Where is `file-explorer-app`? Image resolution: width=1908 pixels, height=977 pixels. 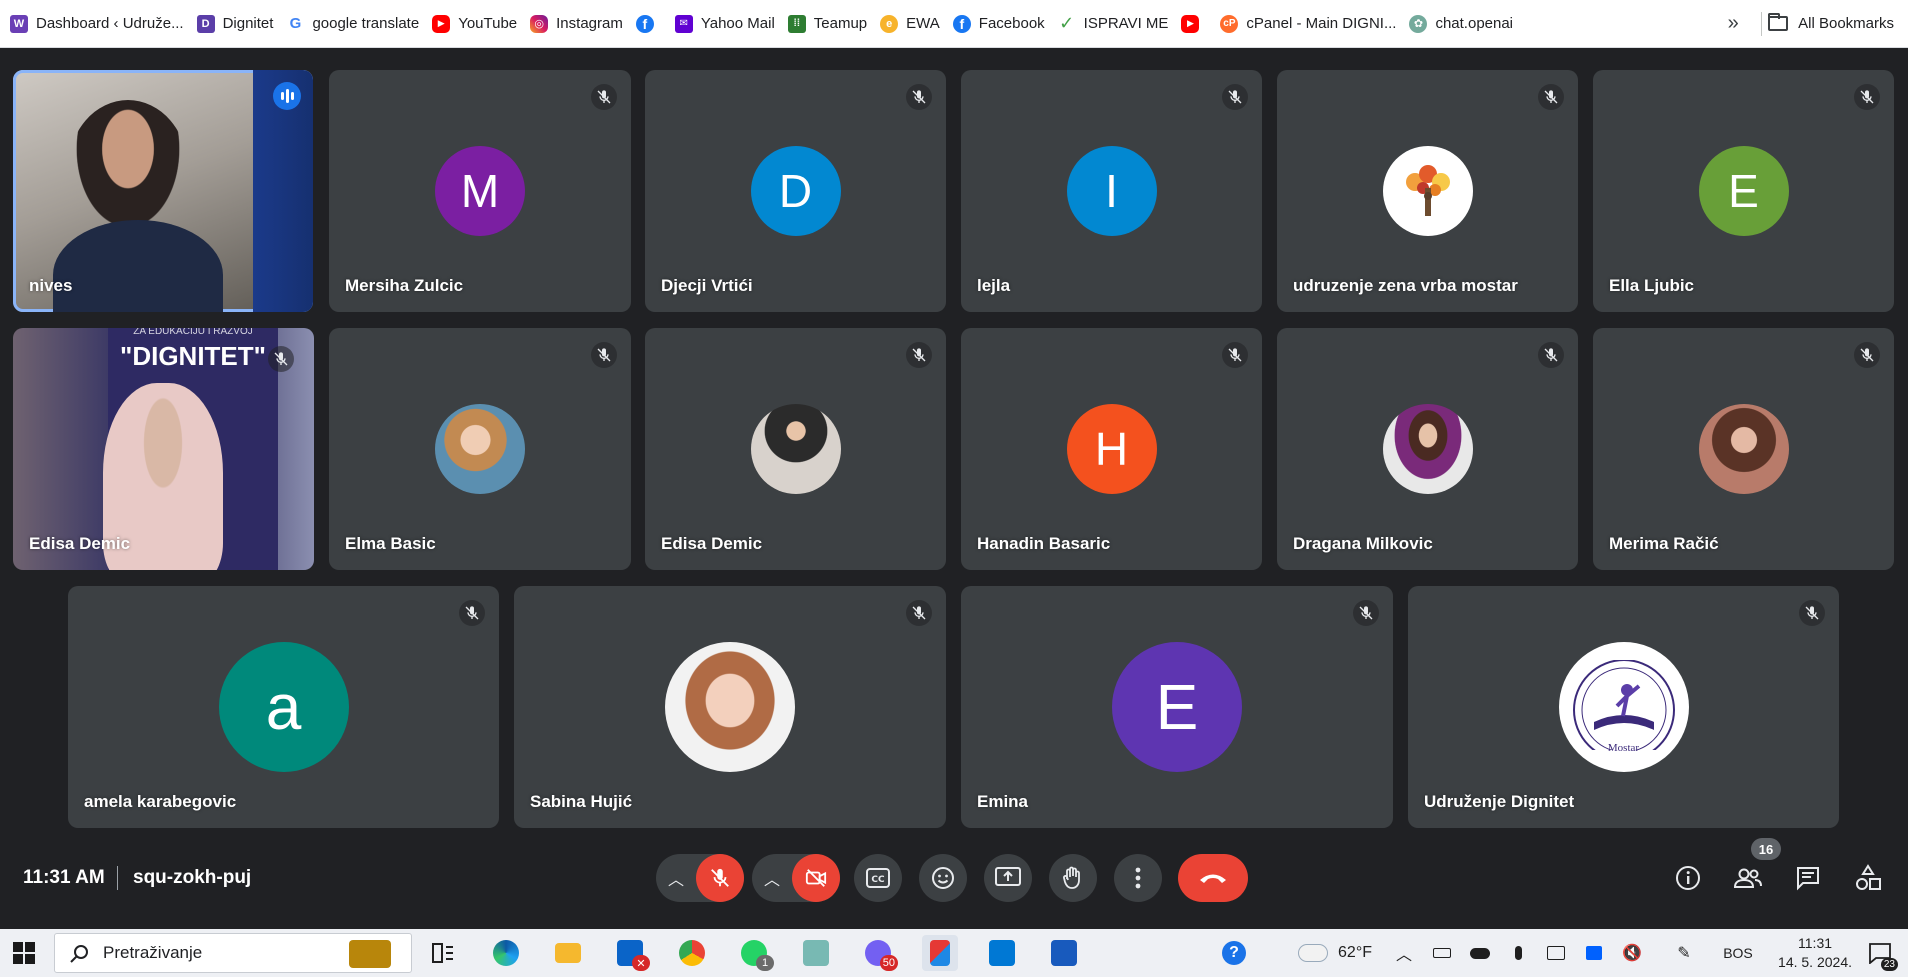
file-explorer-app is located at coordinates (568, 953).